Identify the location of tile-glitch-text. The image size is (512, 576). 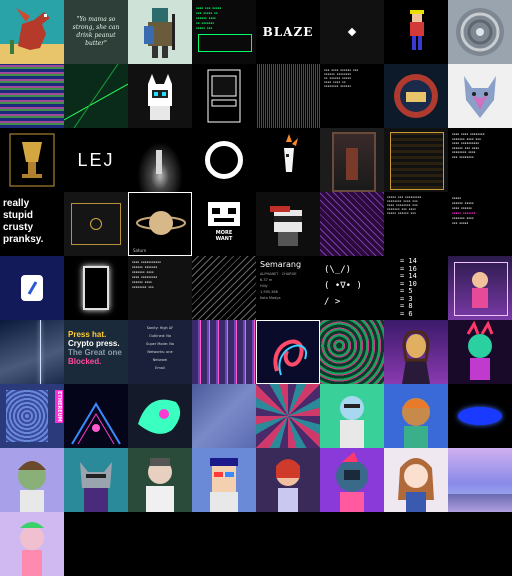
(32, 96).